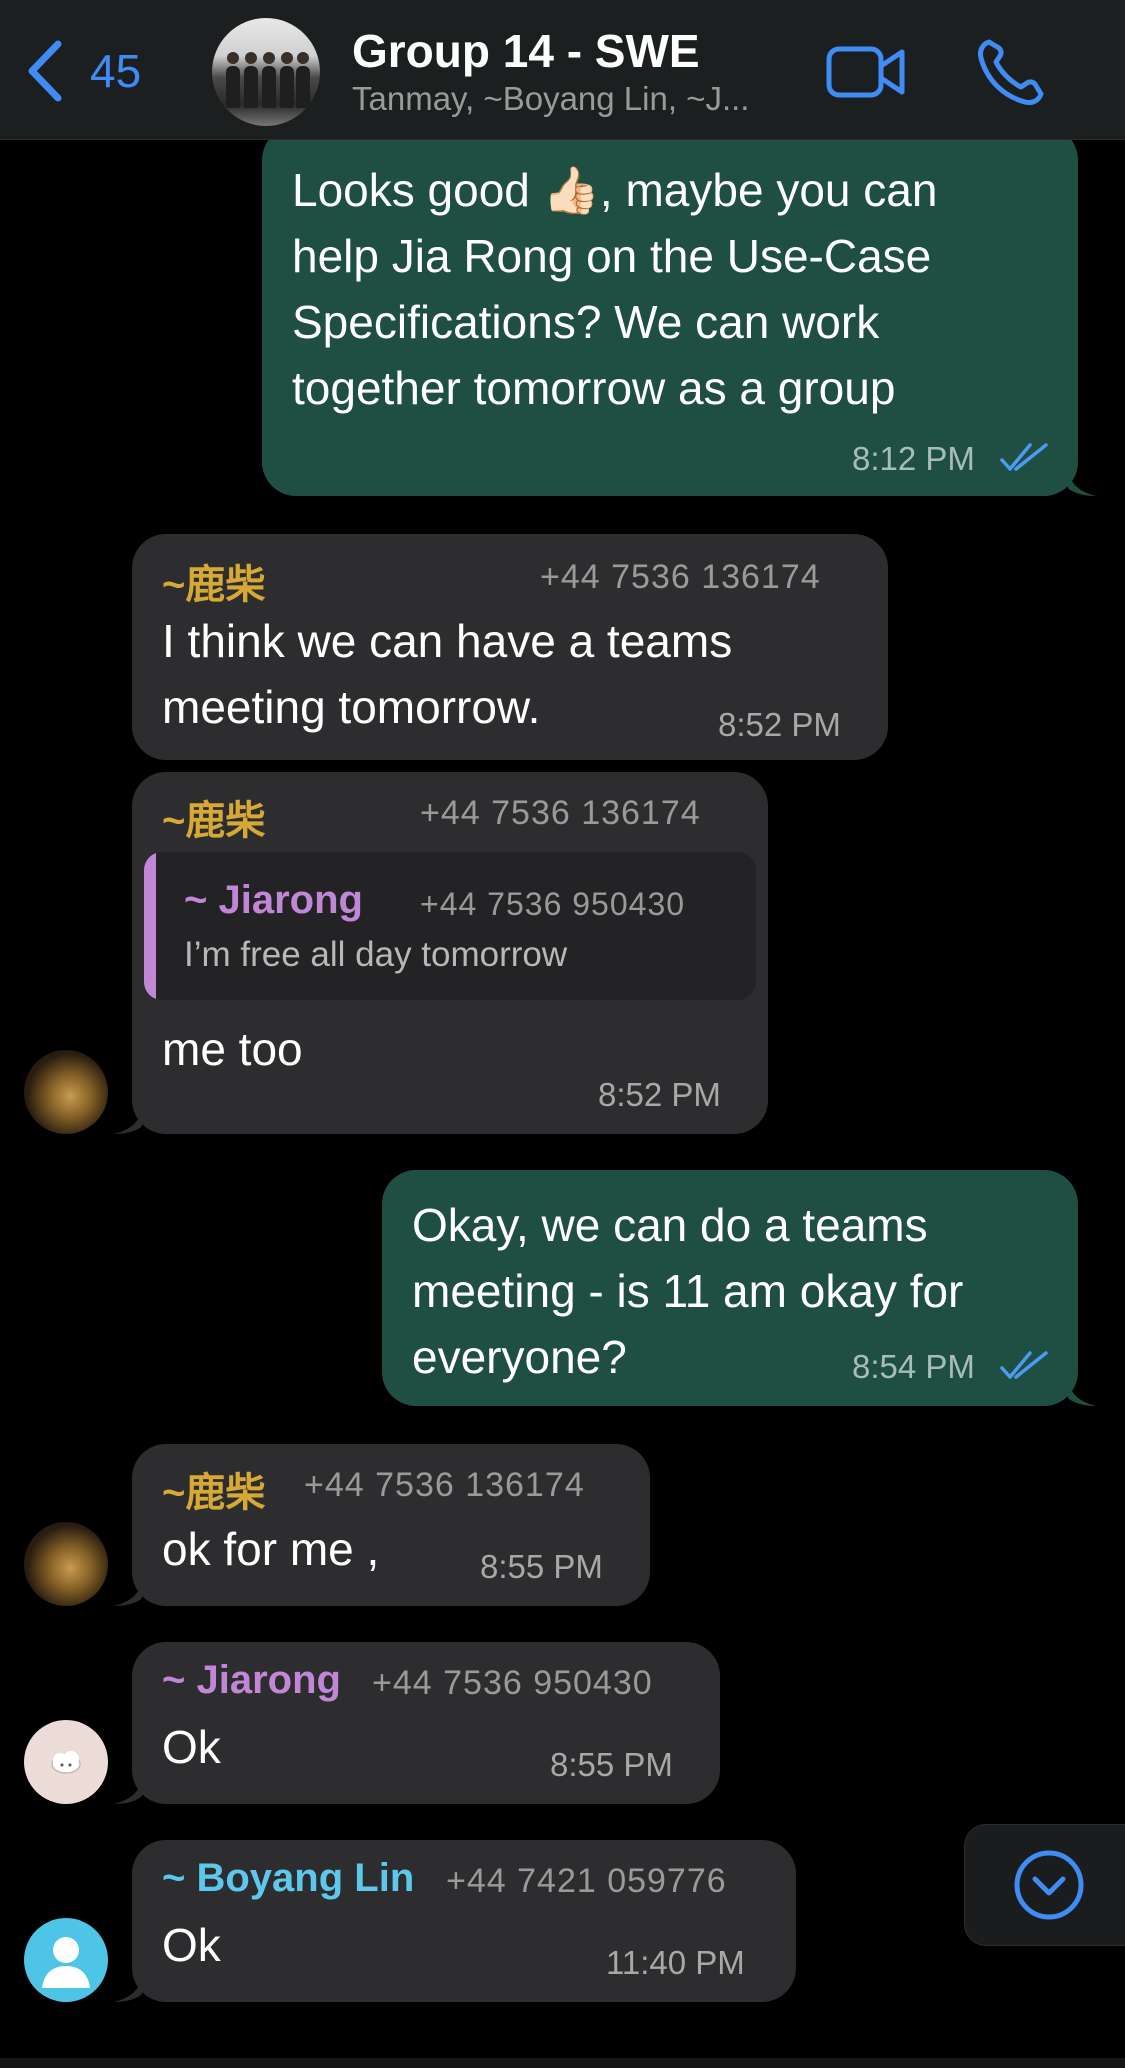 The width and height of the screenshot is (1125, 2068). What do you see at coordinates (115, 71) in the screenshot?
I see `unread-count: 45` at bounding box center [115, 71].